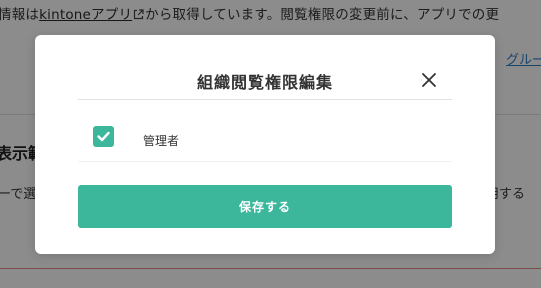  What do you see at coordinates (265, 141) in the screenshot?
I see `permission-row-admin: 管理者` at bounding box center [265, 141].